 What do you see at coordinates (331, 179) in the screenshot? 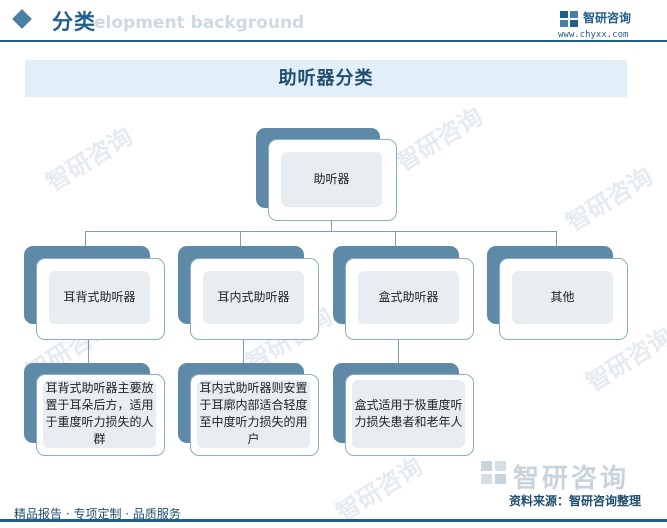
I see `root-node-label: 助听器` at bounding box center [331, 179].